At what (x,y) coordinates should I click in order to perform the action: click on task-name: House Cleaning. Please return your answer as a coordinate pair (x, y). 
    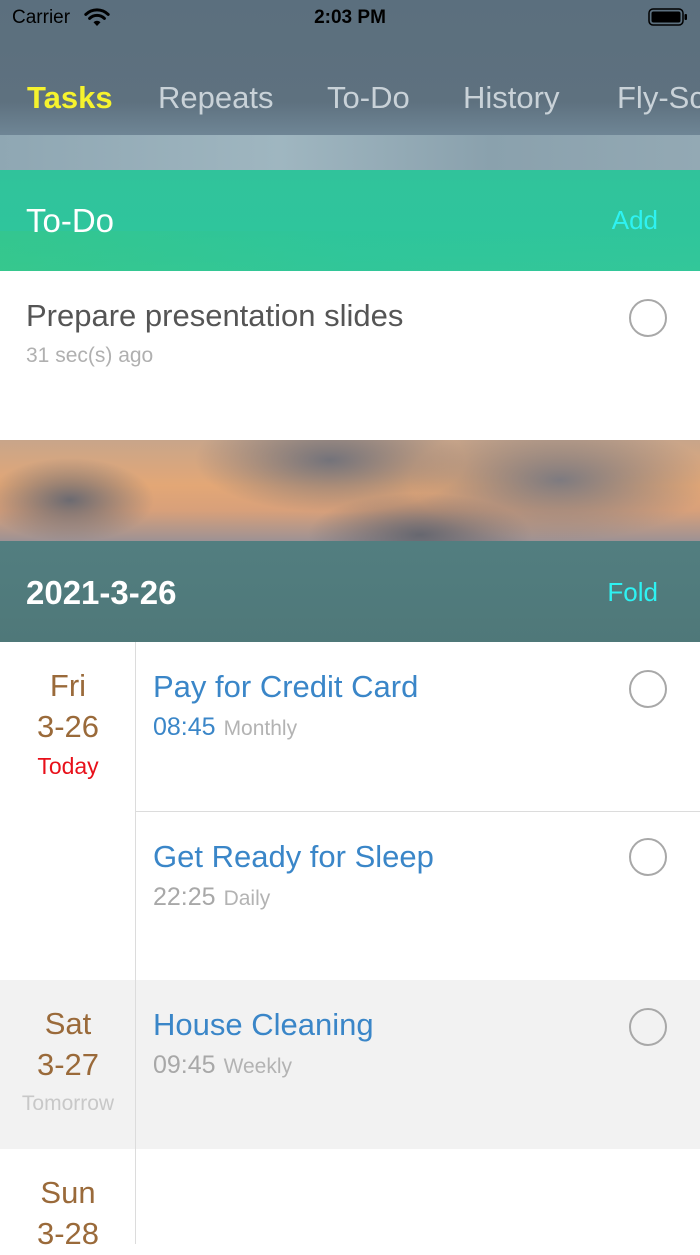
    Looking at the image, I should click on (263, 1024).